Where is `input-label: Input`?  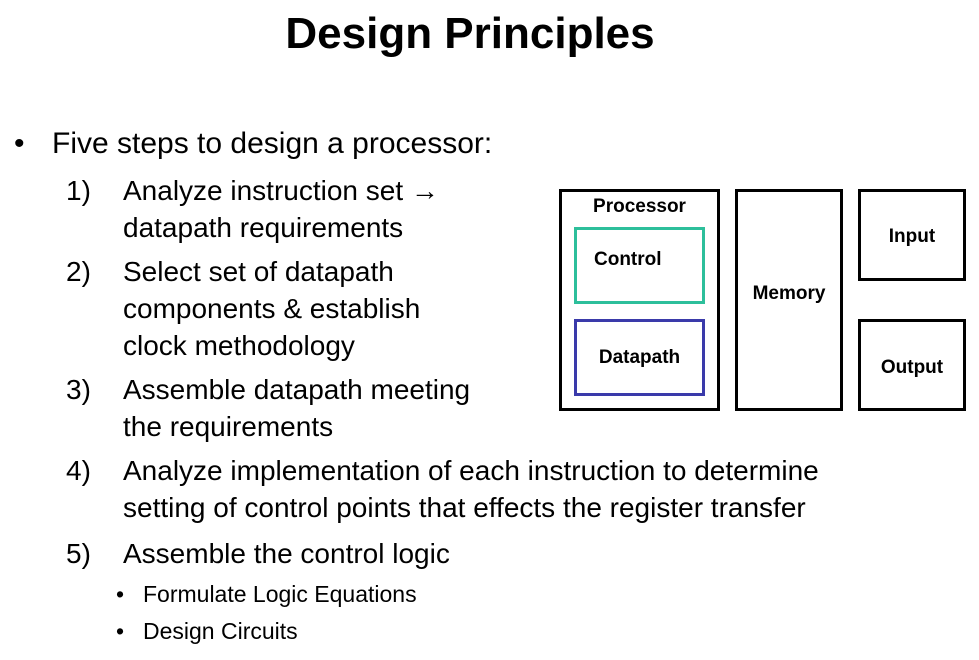 input-label: Input is located at coordinates (912, 236).